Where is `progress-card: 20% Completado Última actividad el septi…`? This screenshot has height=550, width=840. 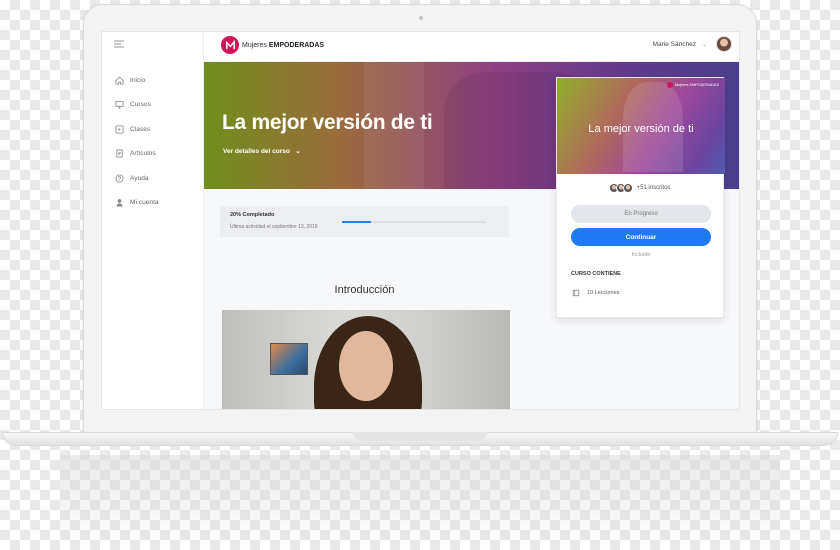
progress-card: 20% Completado Última actividad el septi… is located at coordinates (364, 221).